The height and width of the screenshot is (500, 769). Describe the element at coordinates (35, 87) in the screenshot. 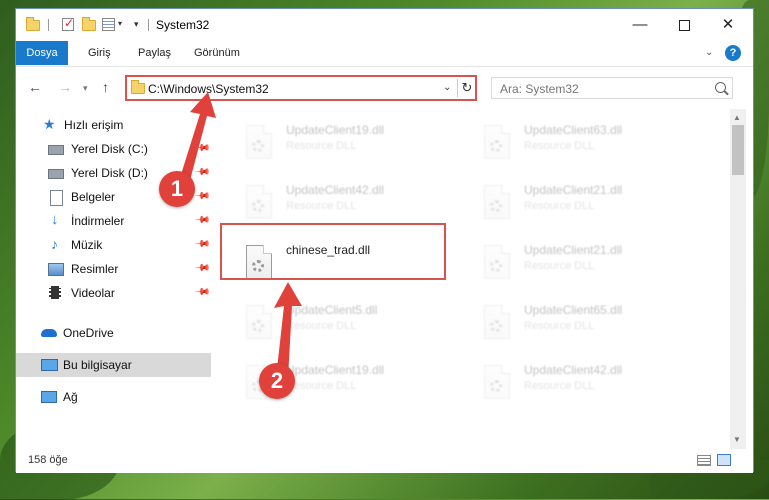

I see `back-arrow-icon: ←` at that location.